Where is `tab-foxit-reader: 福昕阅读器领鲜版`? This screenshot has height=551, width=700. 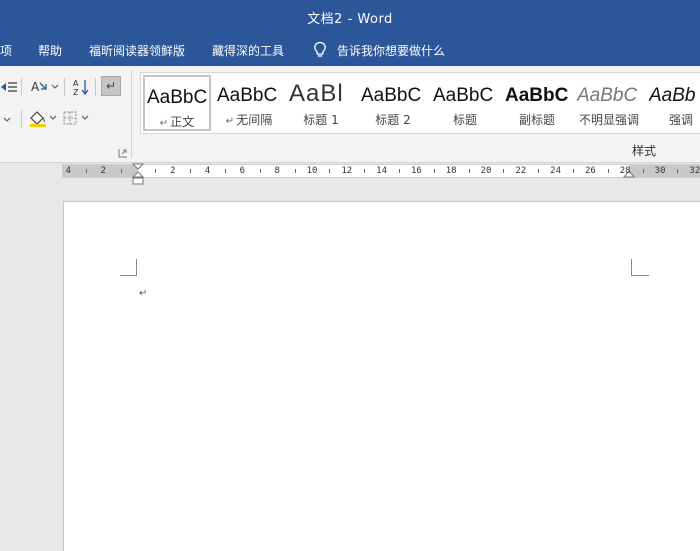
tab-foxit-reader: 福昕阅读器领鲜版 is located at coordinates (137, 50).